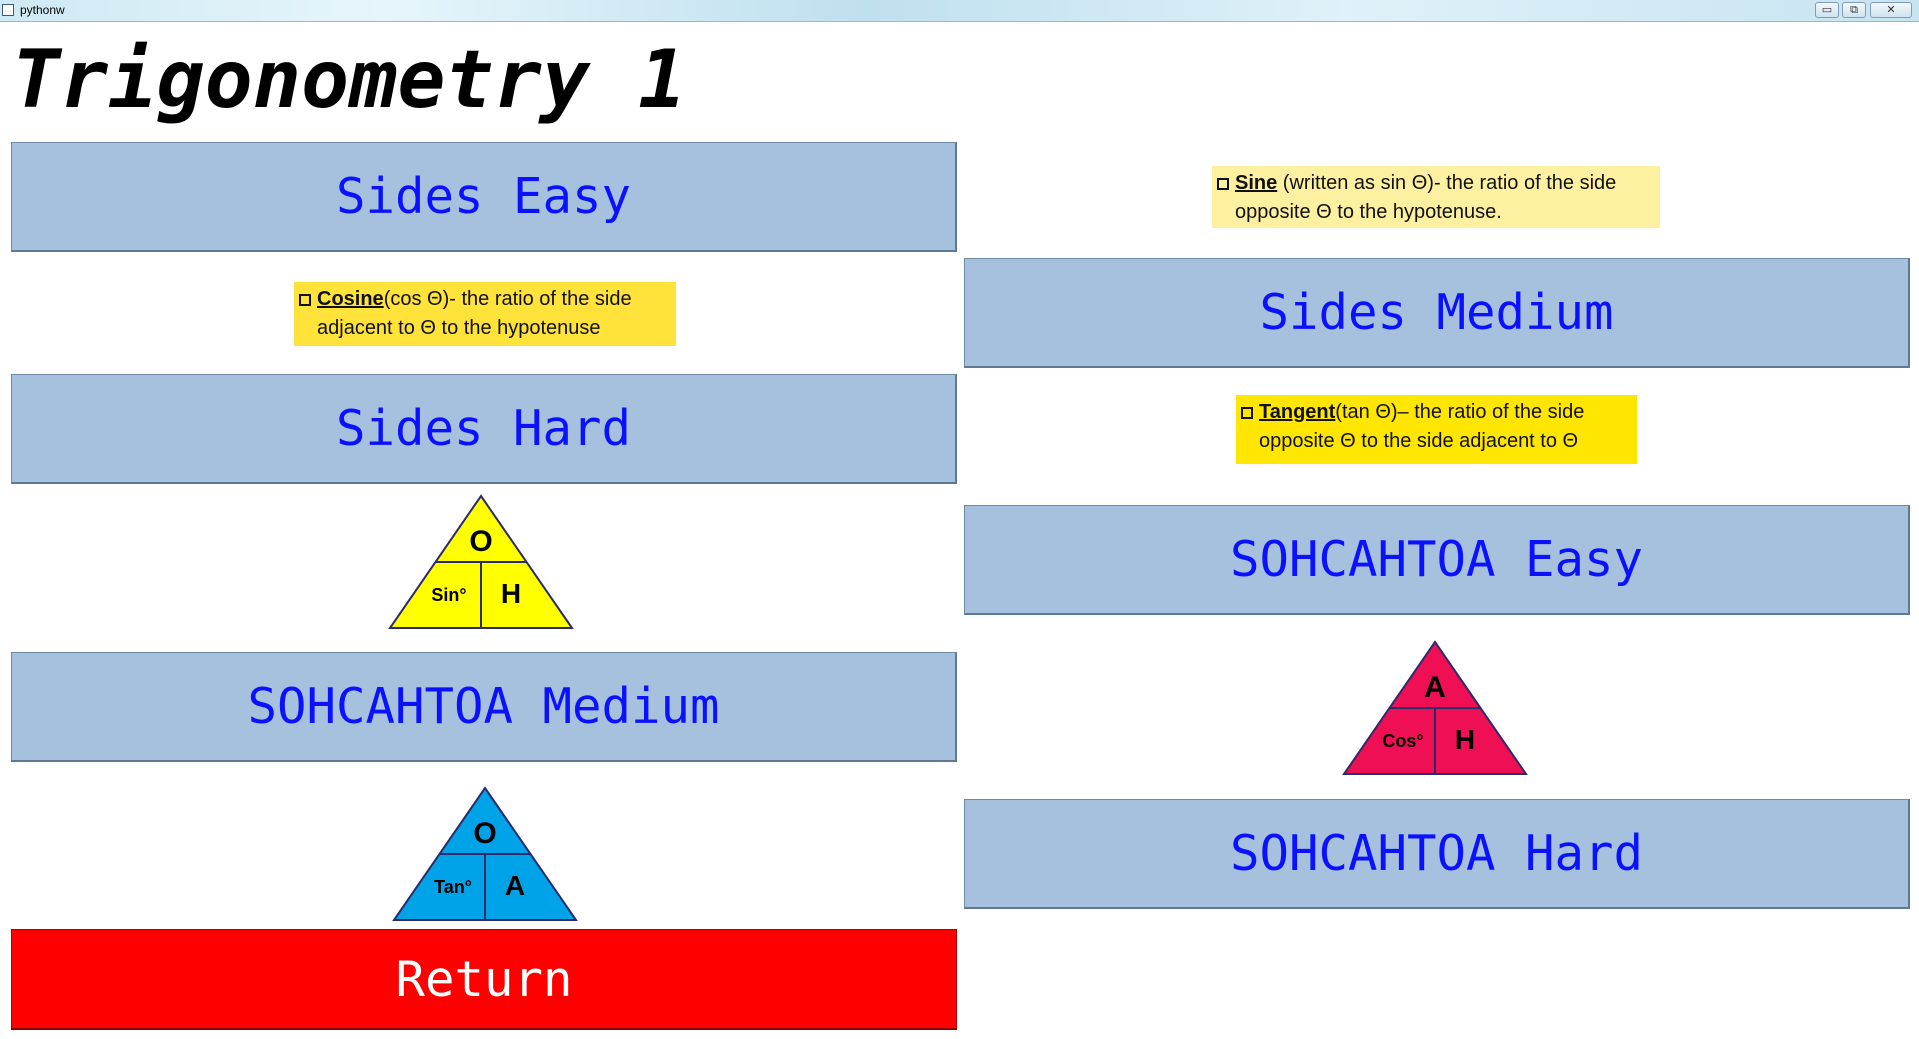  What do you see at coordinates (484, 197) in the screenshot?
I see `sides-easy-button: Sides Easy` at bounding box center [484, 197].